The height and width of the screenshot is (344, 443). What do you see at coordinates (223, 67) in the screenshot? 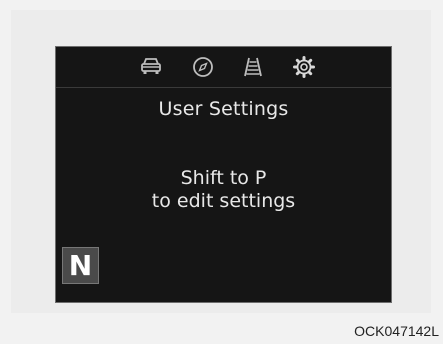
I see `tab-bar` at bounding box center [223, 67].